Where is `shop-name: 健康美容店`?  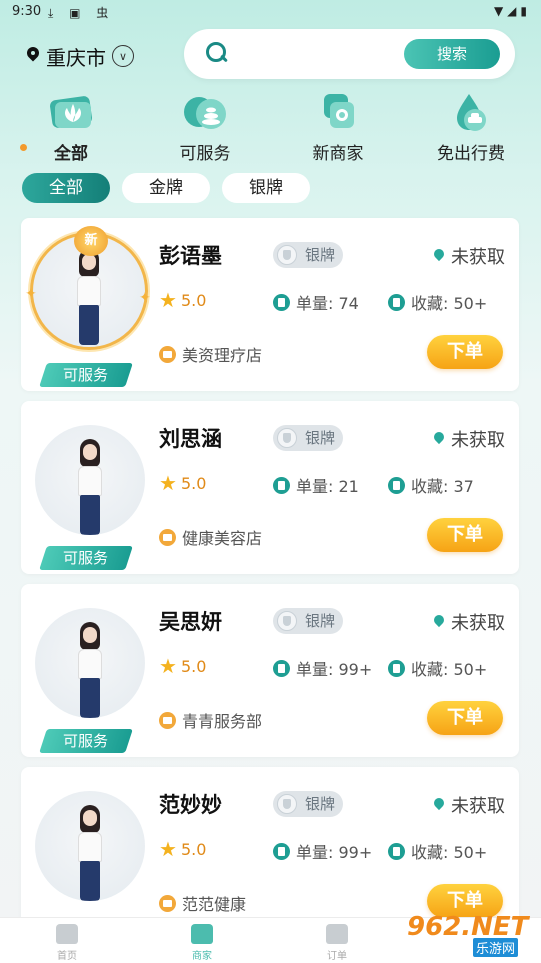
shop-name: 健康美容店 is located at coordinates (222, 538).